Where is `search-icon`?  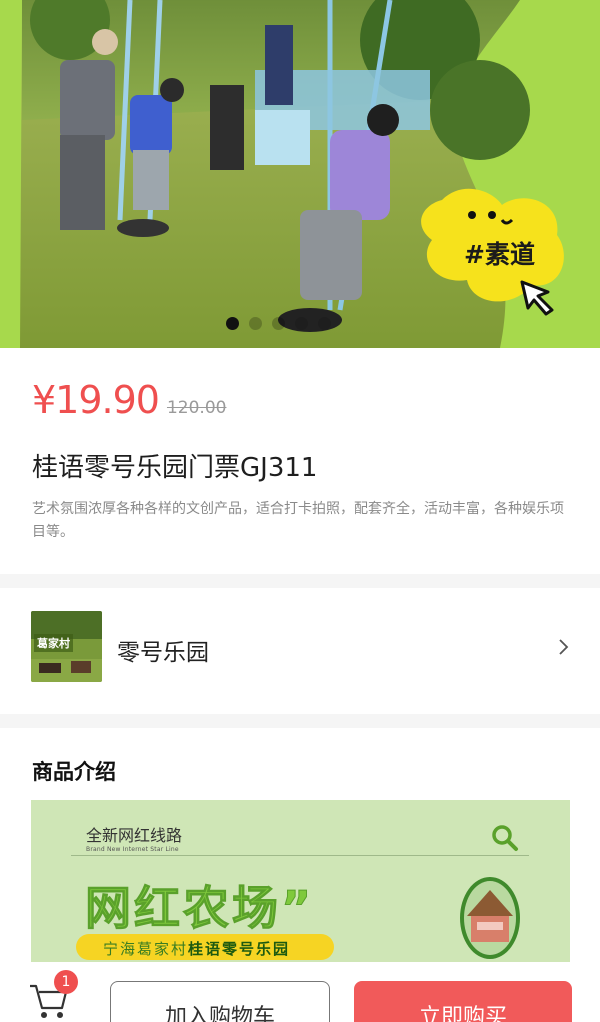 search-icon is located at coordinates (505, 838).